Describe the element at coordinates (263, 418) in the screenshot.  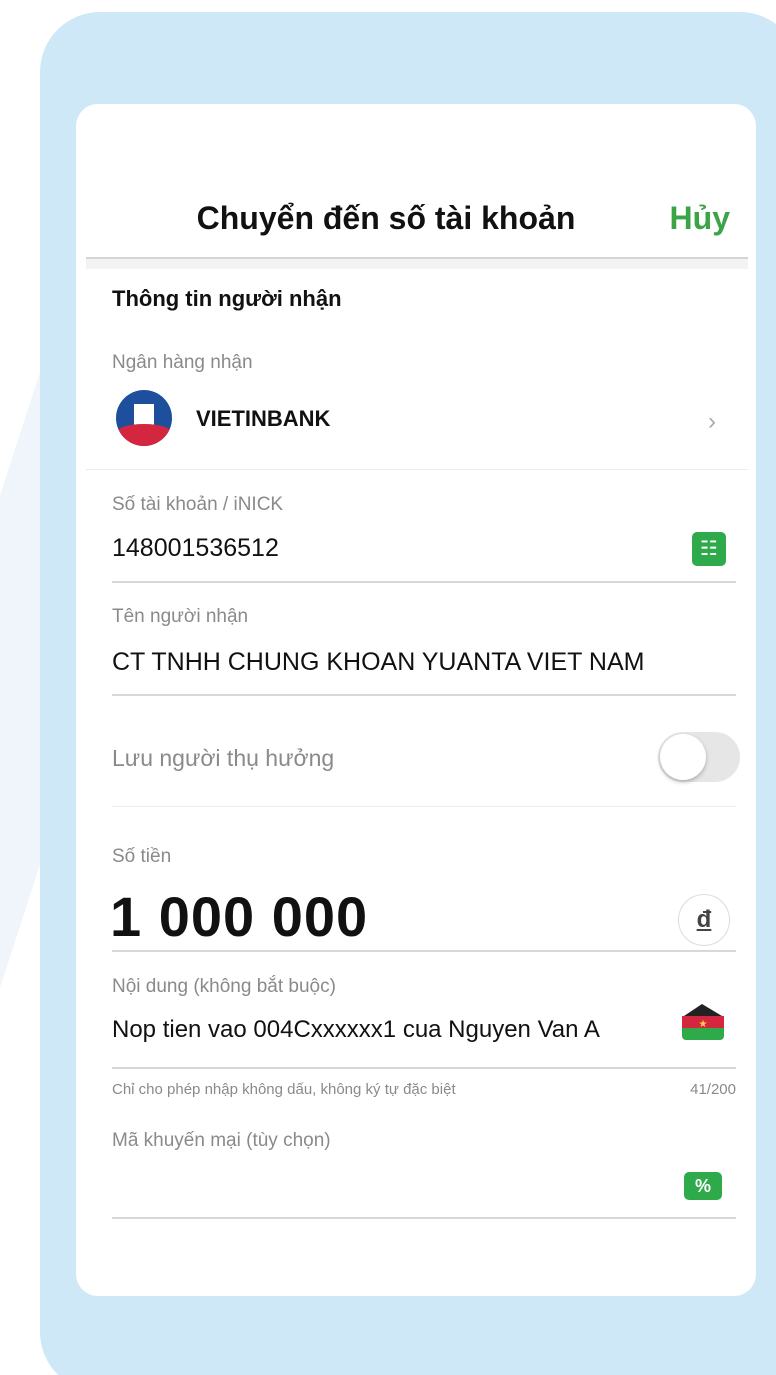
I see `bank-name: VIETINBANK` at that location.